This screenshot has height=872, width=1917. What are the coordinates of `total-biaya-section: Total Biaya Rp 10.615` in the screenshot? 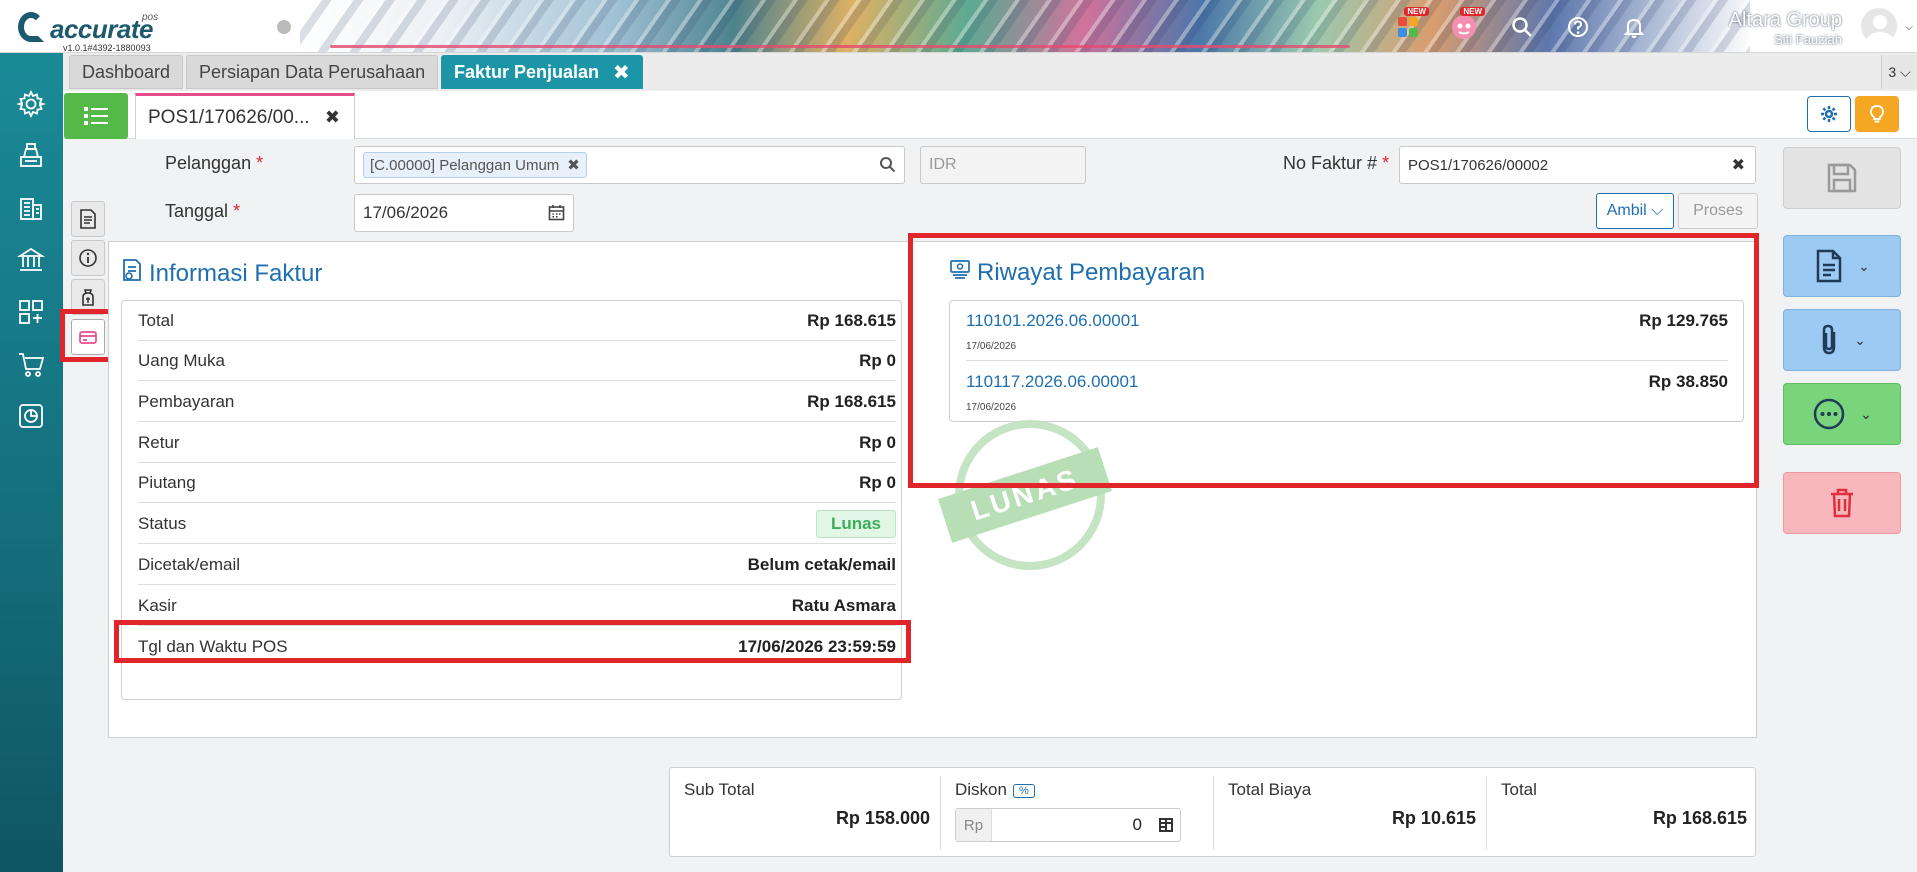 It's located at (1350, 813).